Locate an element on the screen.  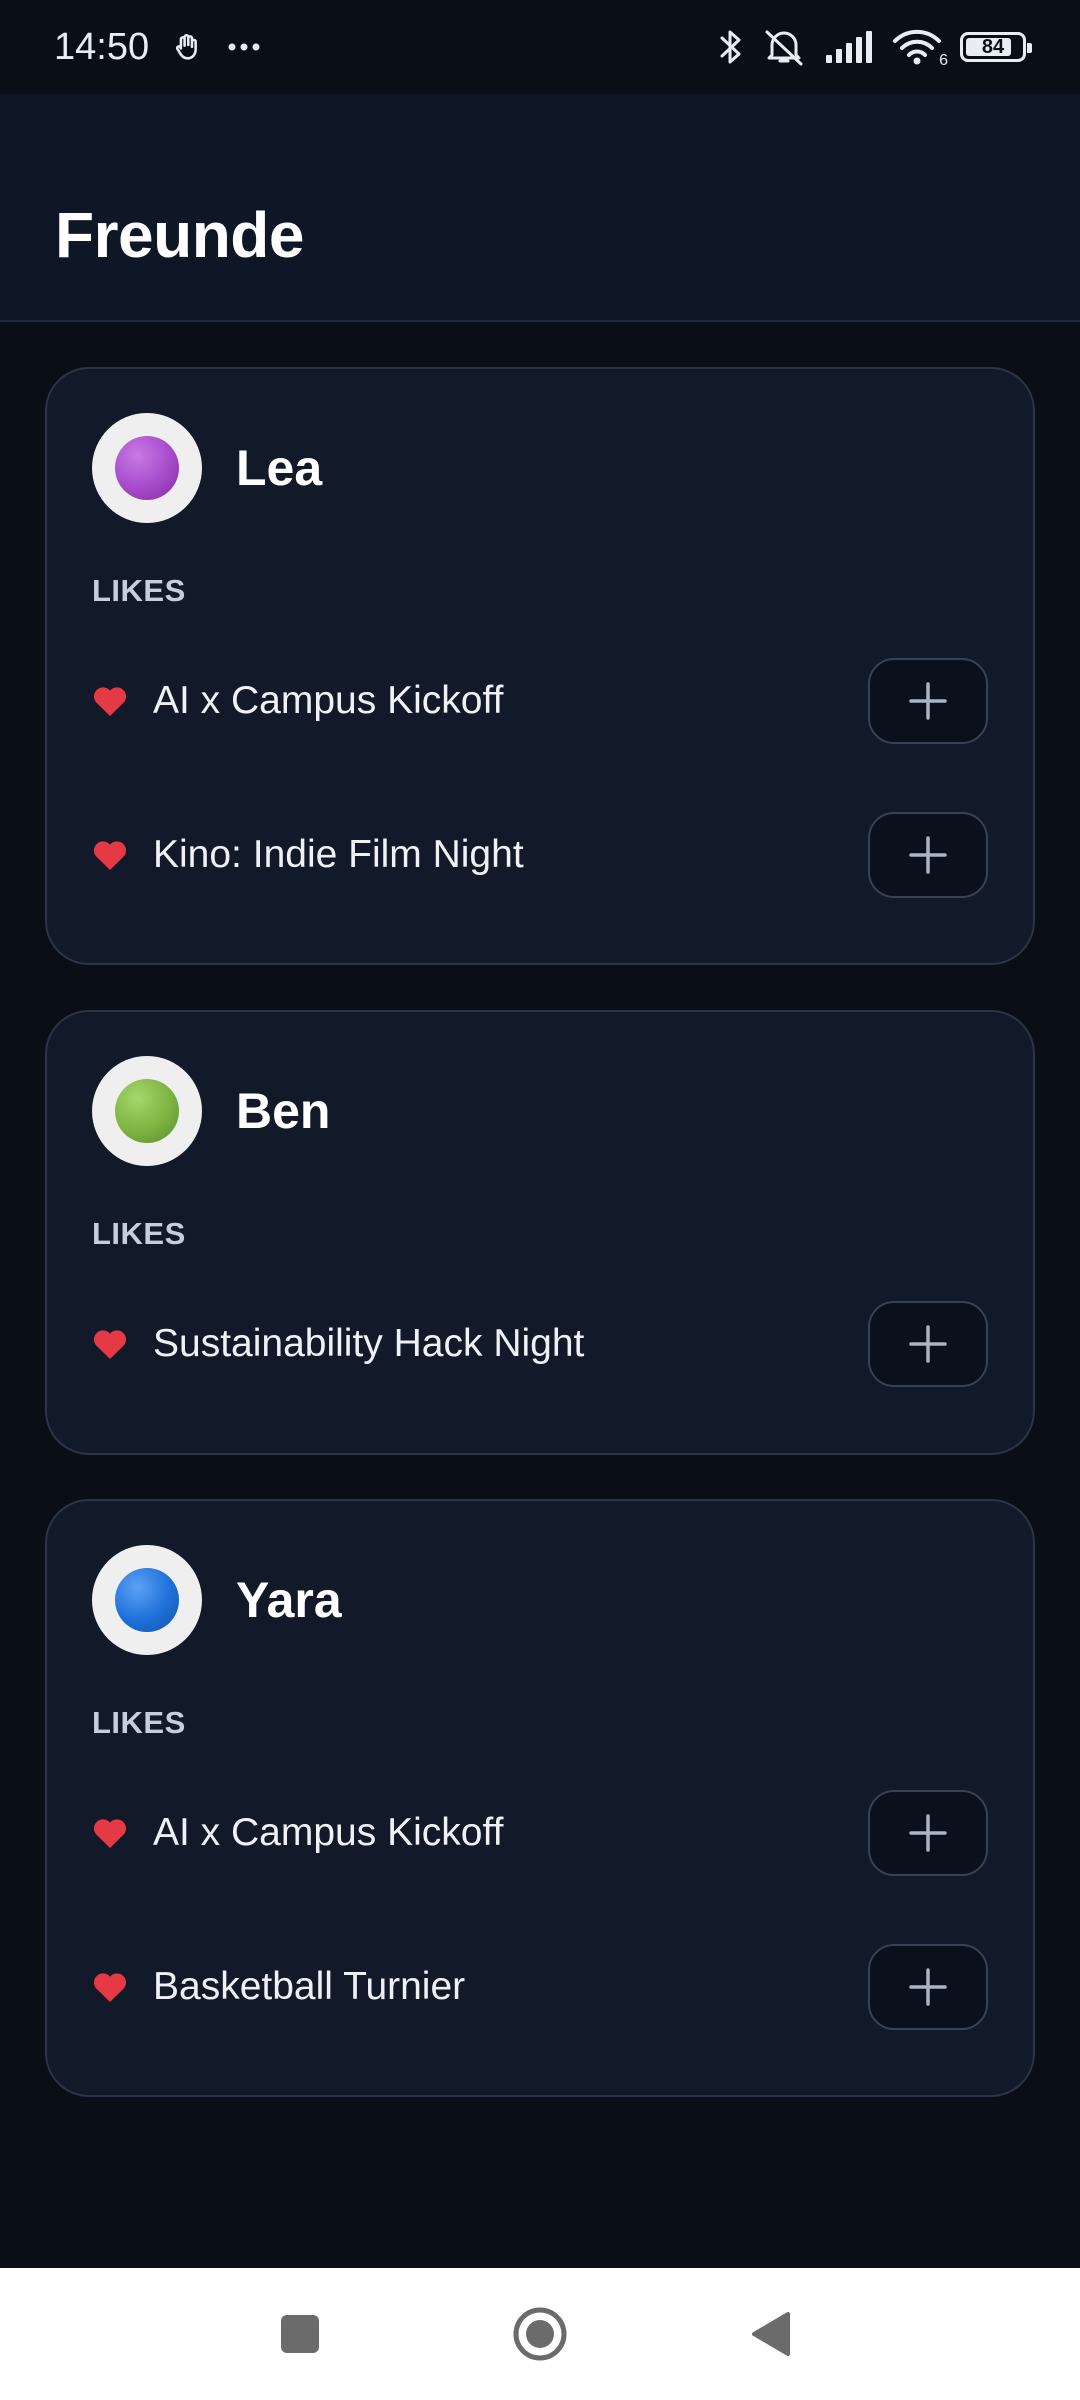
like-title: Basketball Turnier is located at coordinates (309, 1986).